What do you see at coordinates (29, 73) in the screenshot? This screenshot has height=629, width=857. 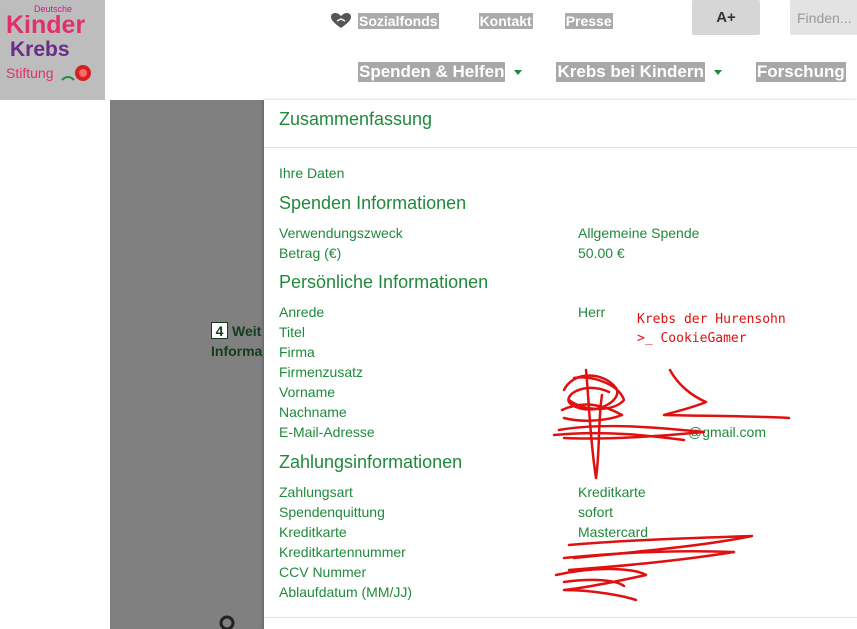 I see `logo-line-4: Stiftung` at bounding box center [29, 73].